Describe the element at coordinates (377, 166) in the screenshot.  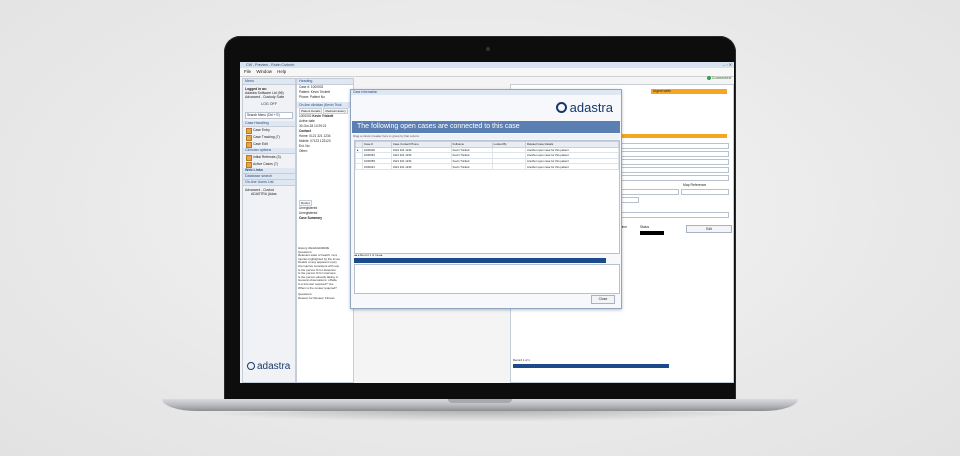
I see `cell-case: 1000031` at that location.